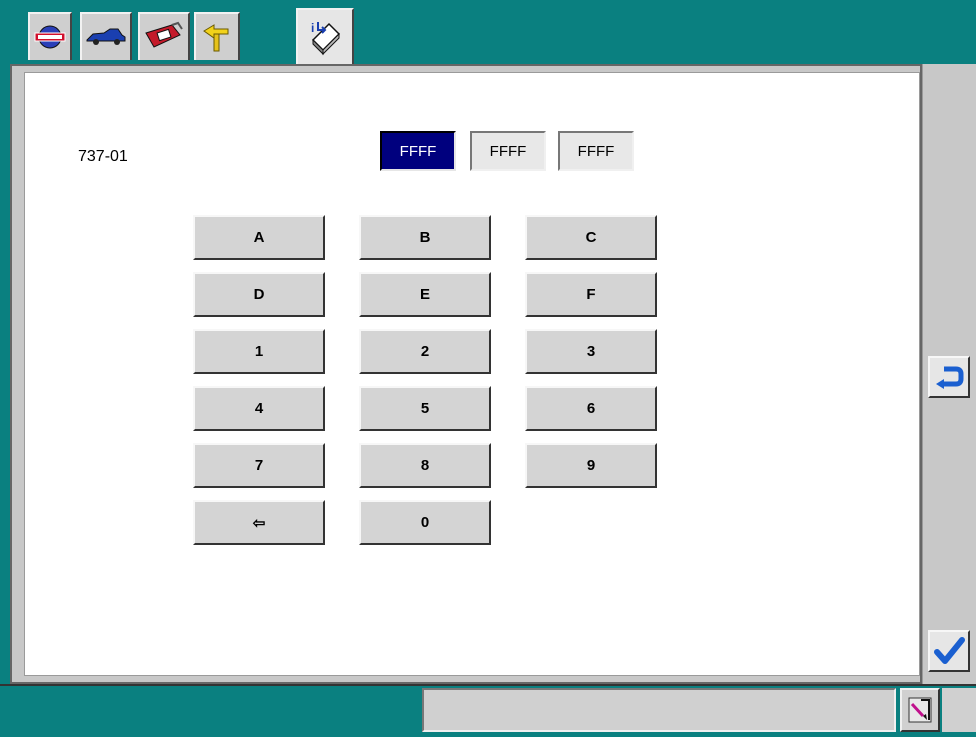  I want to click on key-4: 4, so click(259, 408).